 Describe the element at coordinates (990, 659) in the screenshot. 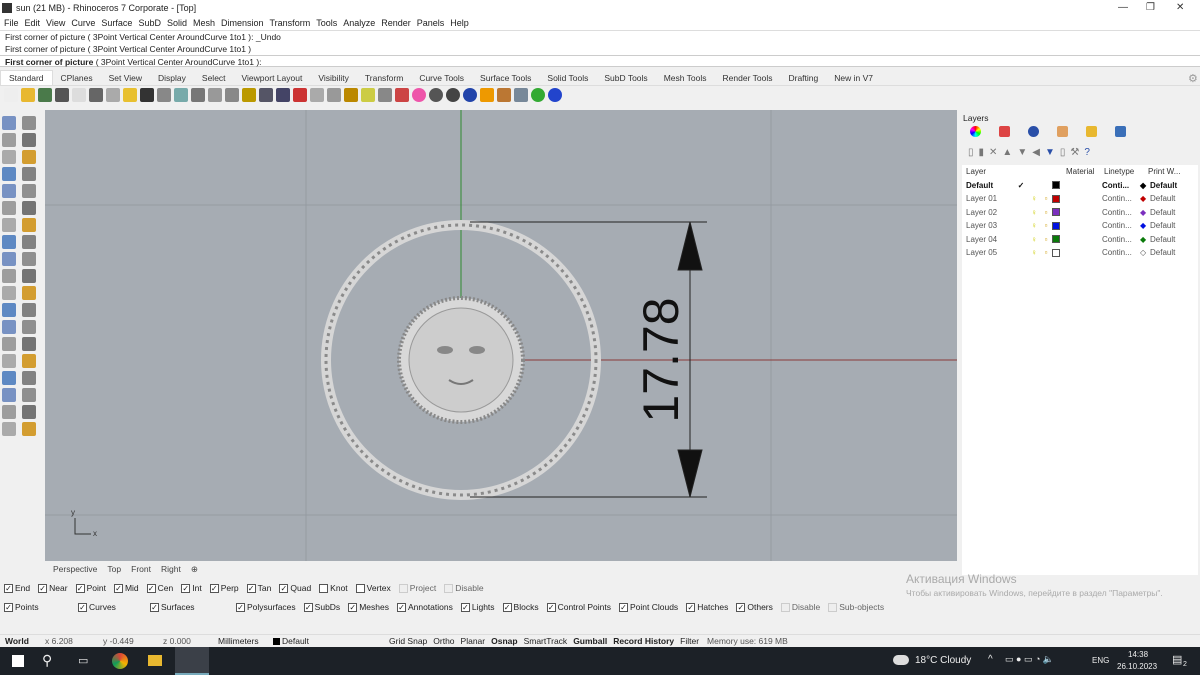

I see `tray-chevron-icon: ^` at that location.